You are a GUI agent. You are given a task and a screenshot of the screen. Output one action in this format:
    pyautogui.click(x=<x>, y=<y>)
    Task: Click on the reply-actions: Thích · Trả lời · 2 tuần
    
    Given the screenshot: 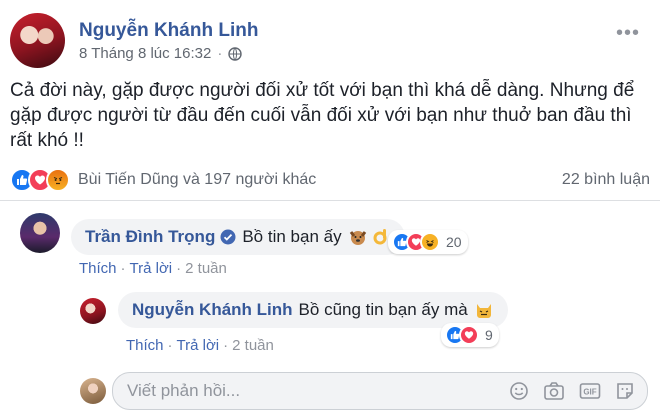 What is the action you would take?
    pyautogui.click(x=200, y=345)
    